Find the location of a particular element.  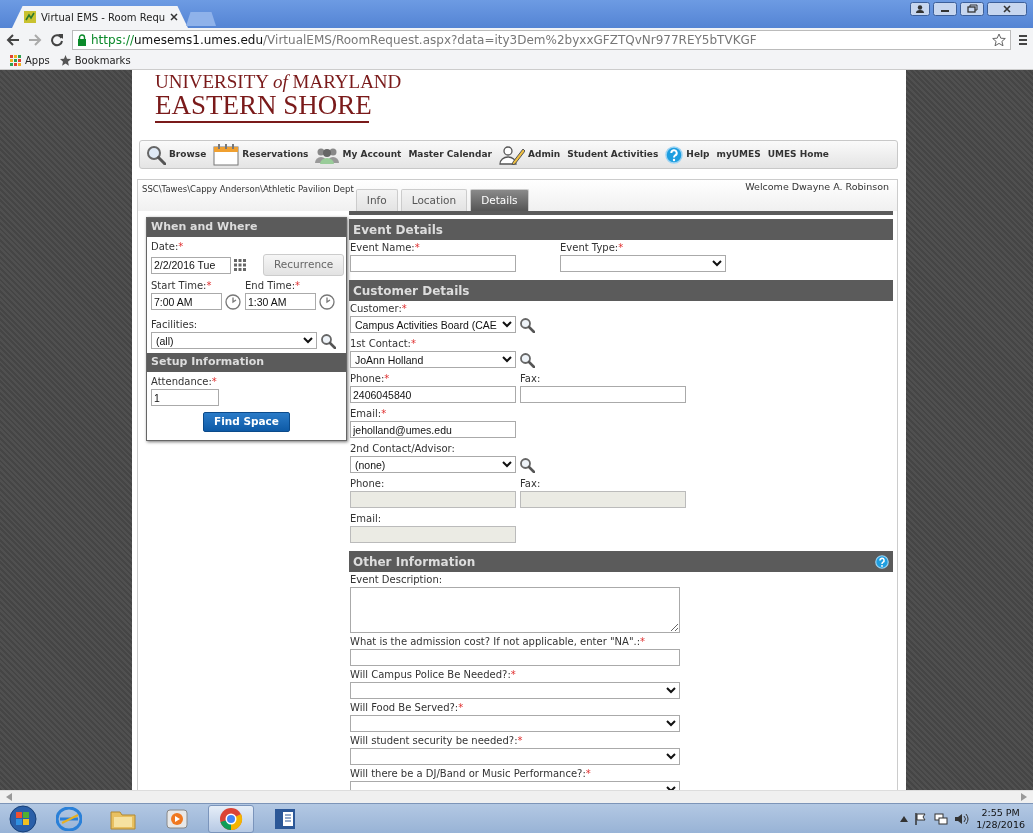

clock-date: 1/28/2016 is located at coordinates (1000, 824).